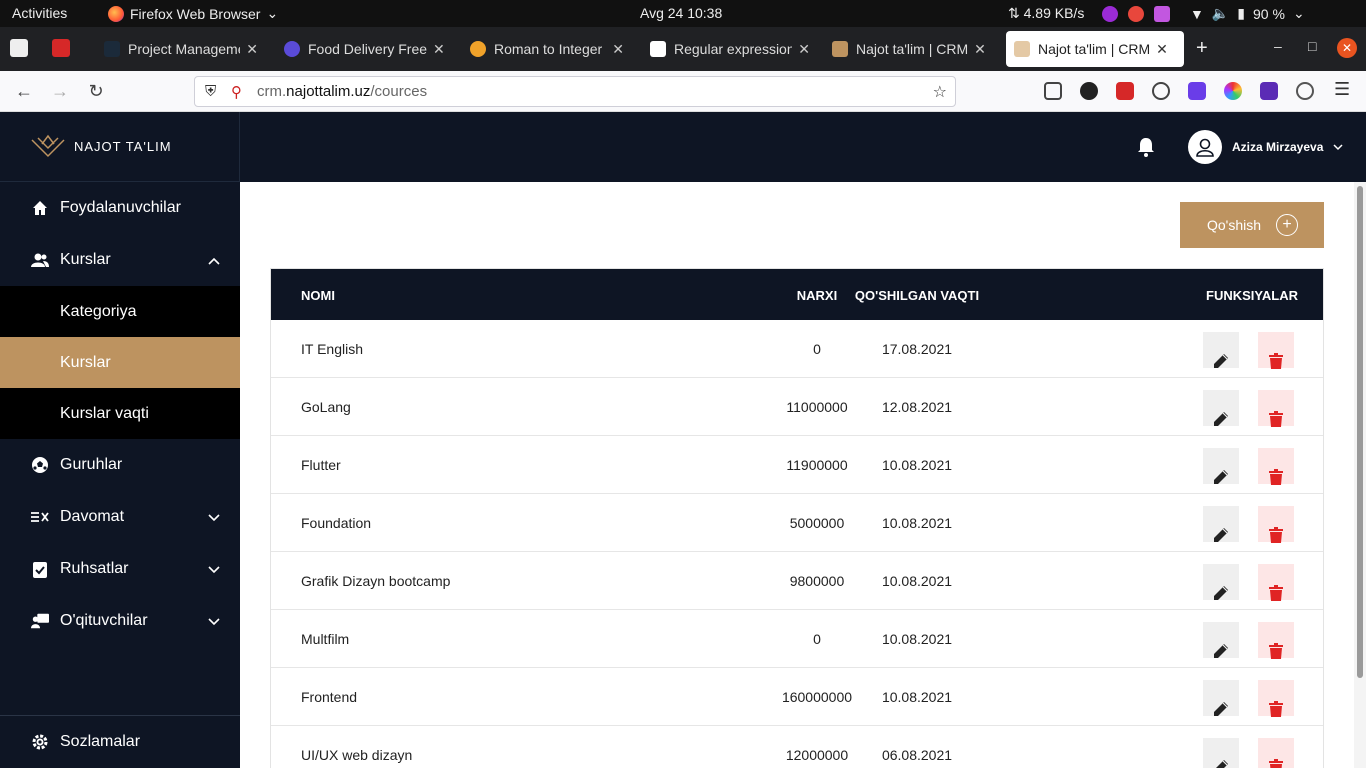 Image resolution: width=1366 pixels, height=768 pixels. Describe the element at coordinates (1161, 91) in the screenshot. I see `extension-badge-icon` at that location.